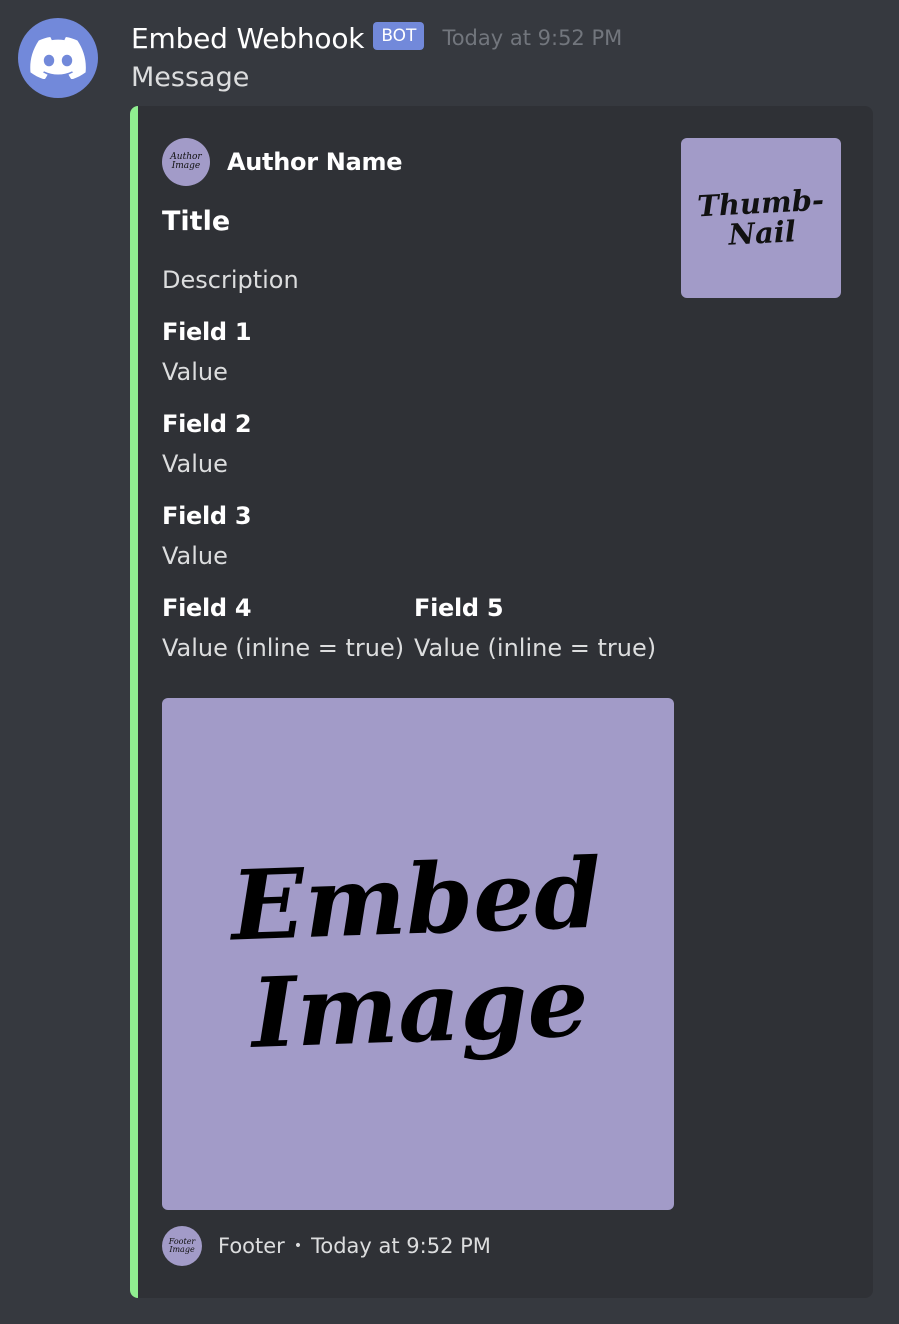 This screenshot has width=899, height=1324. I want to click on discord-logo-icon, so click(58, 58).